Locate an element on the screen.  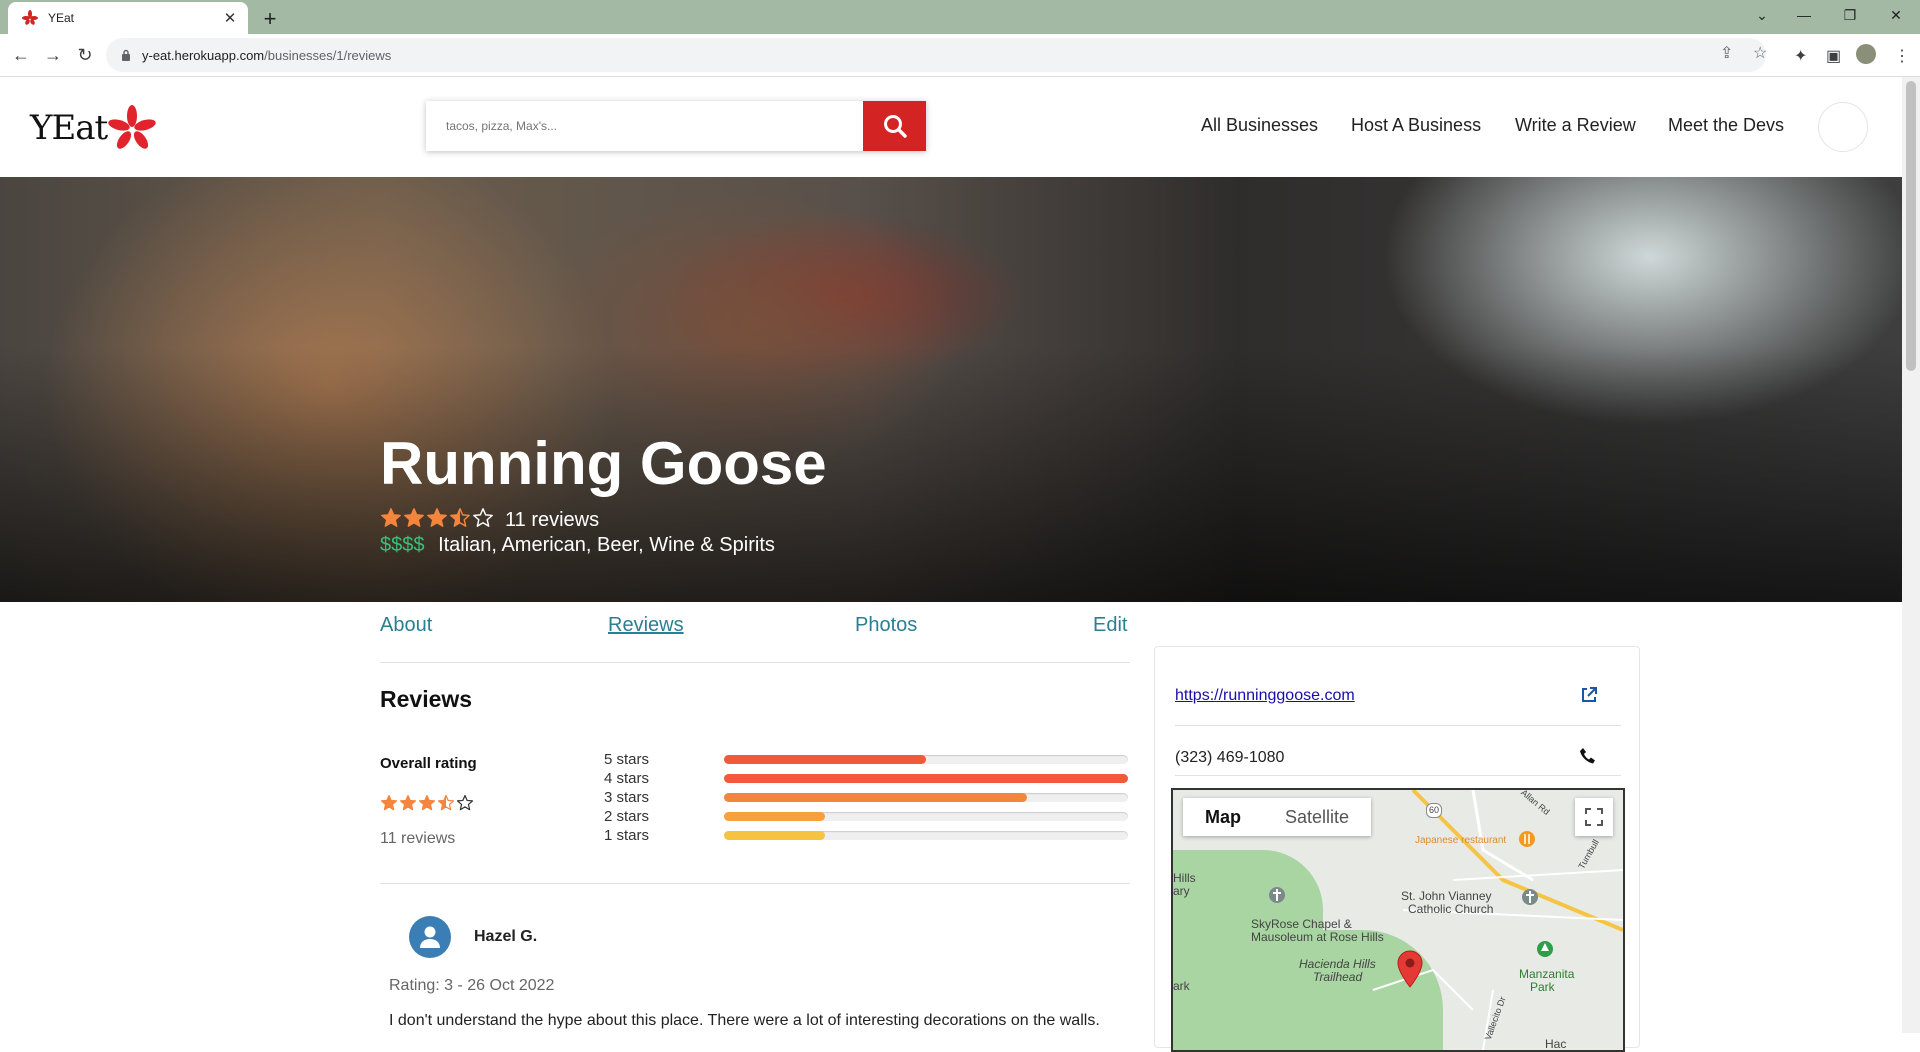
rating-bar-label: 4 stars is located at coordinates (627, 778).